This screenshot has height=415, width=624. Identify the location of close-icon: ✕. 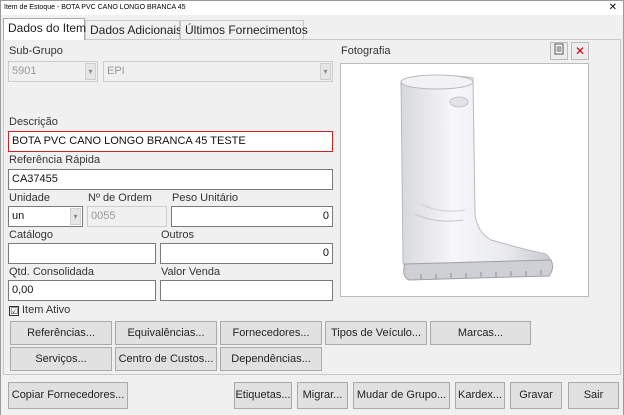
(613, 8).